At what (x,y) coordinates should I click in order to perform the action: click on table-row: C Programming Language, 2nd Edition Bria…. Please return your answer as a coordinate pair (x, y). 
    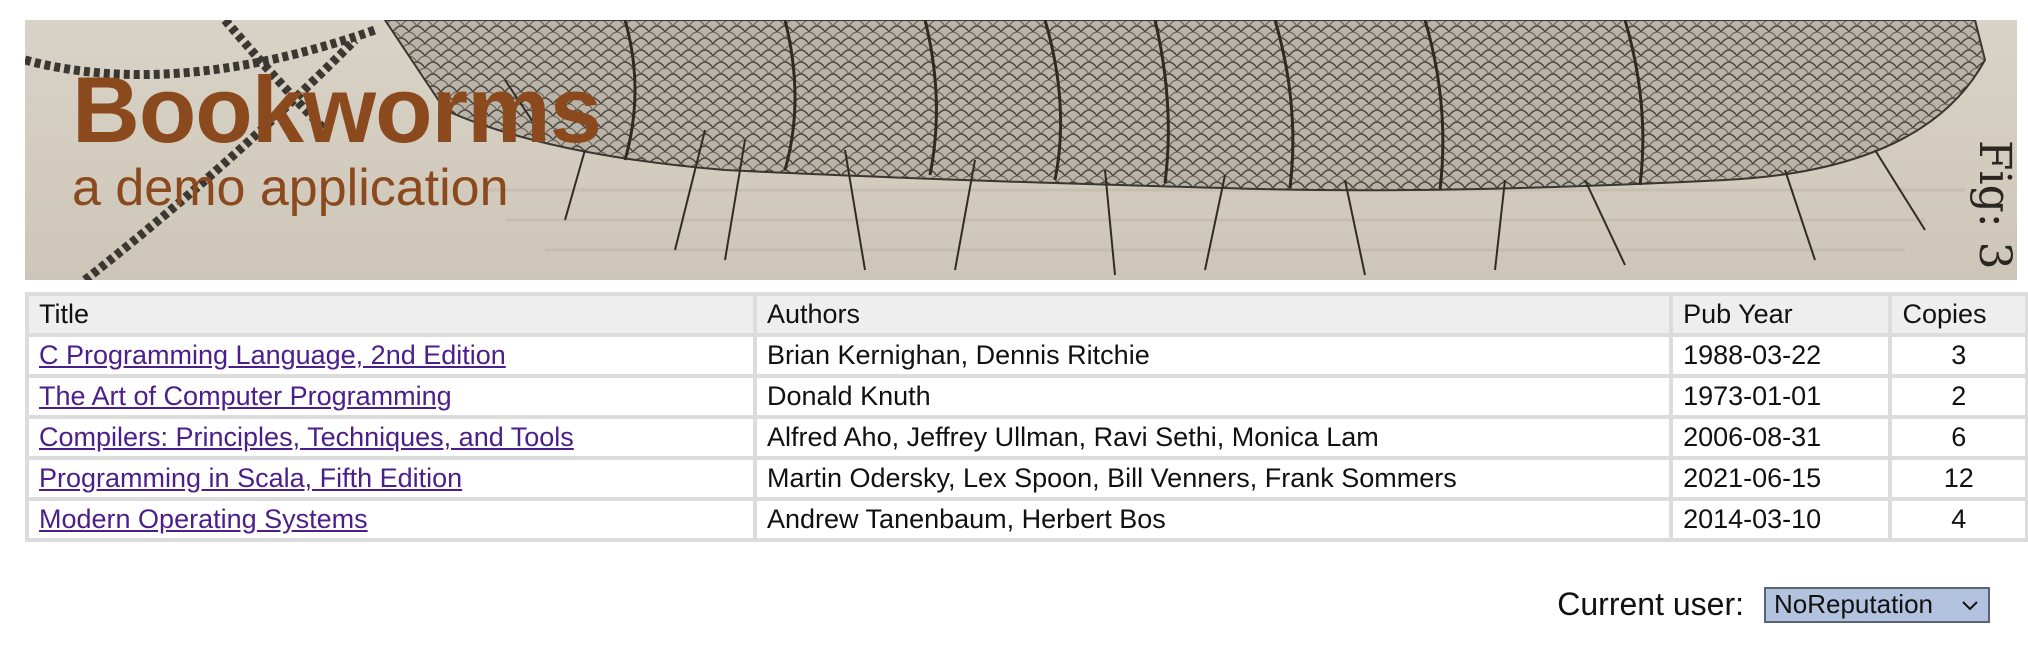
    Looking at the image, I should click on (1026, 355).